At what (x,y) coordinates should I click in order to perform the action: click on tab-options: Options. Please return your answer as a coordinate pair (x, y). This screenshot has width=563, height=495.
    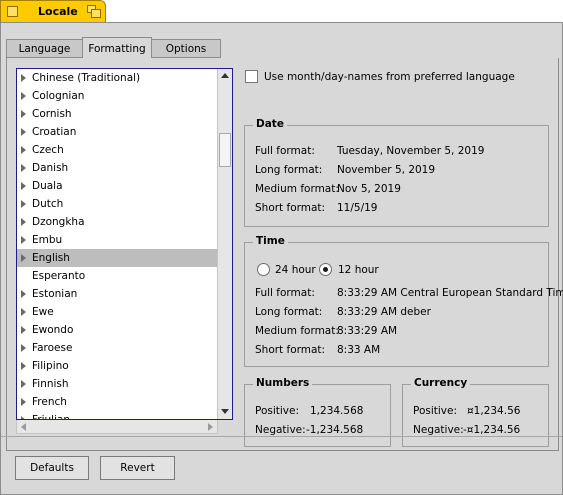
    Looking at the image, I should click on (186, 48).